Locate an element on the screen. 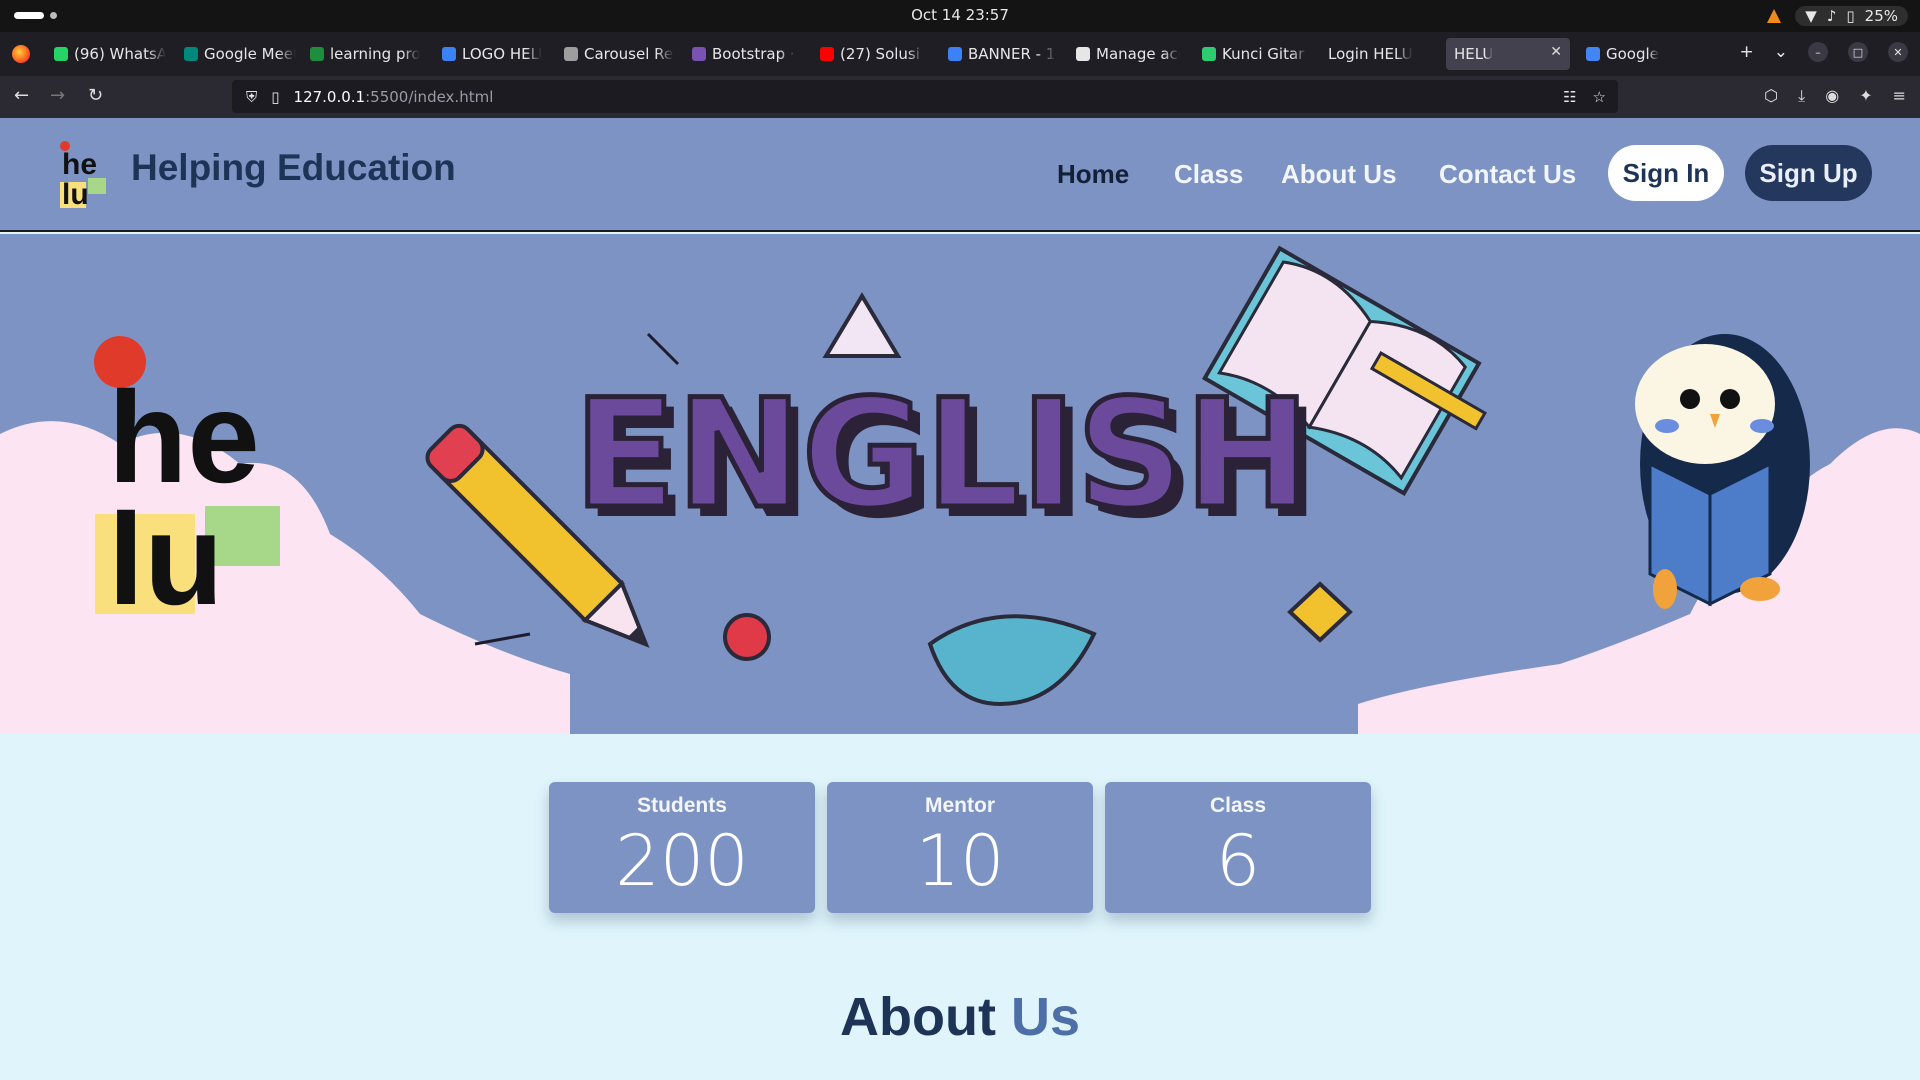  cloud-right is located at coordinates (1639, 581).